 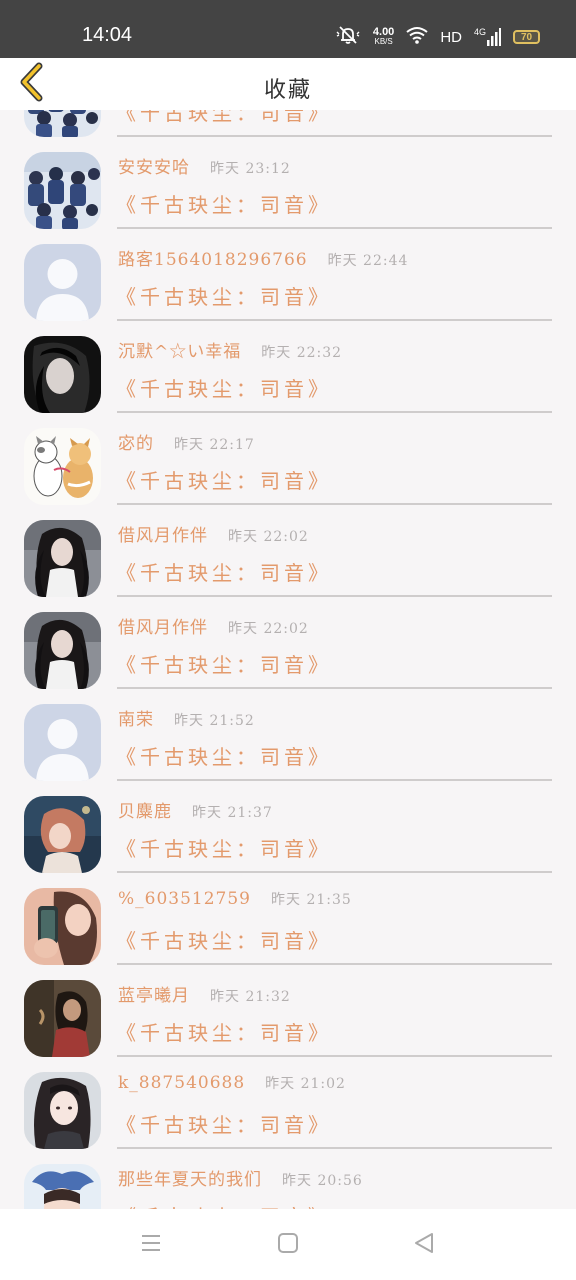 I want to click on user-name: 那些年夏天的我们, so click(x=190, y=1177).